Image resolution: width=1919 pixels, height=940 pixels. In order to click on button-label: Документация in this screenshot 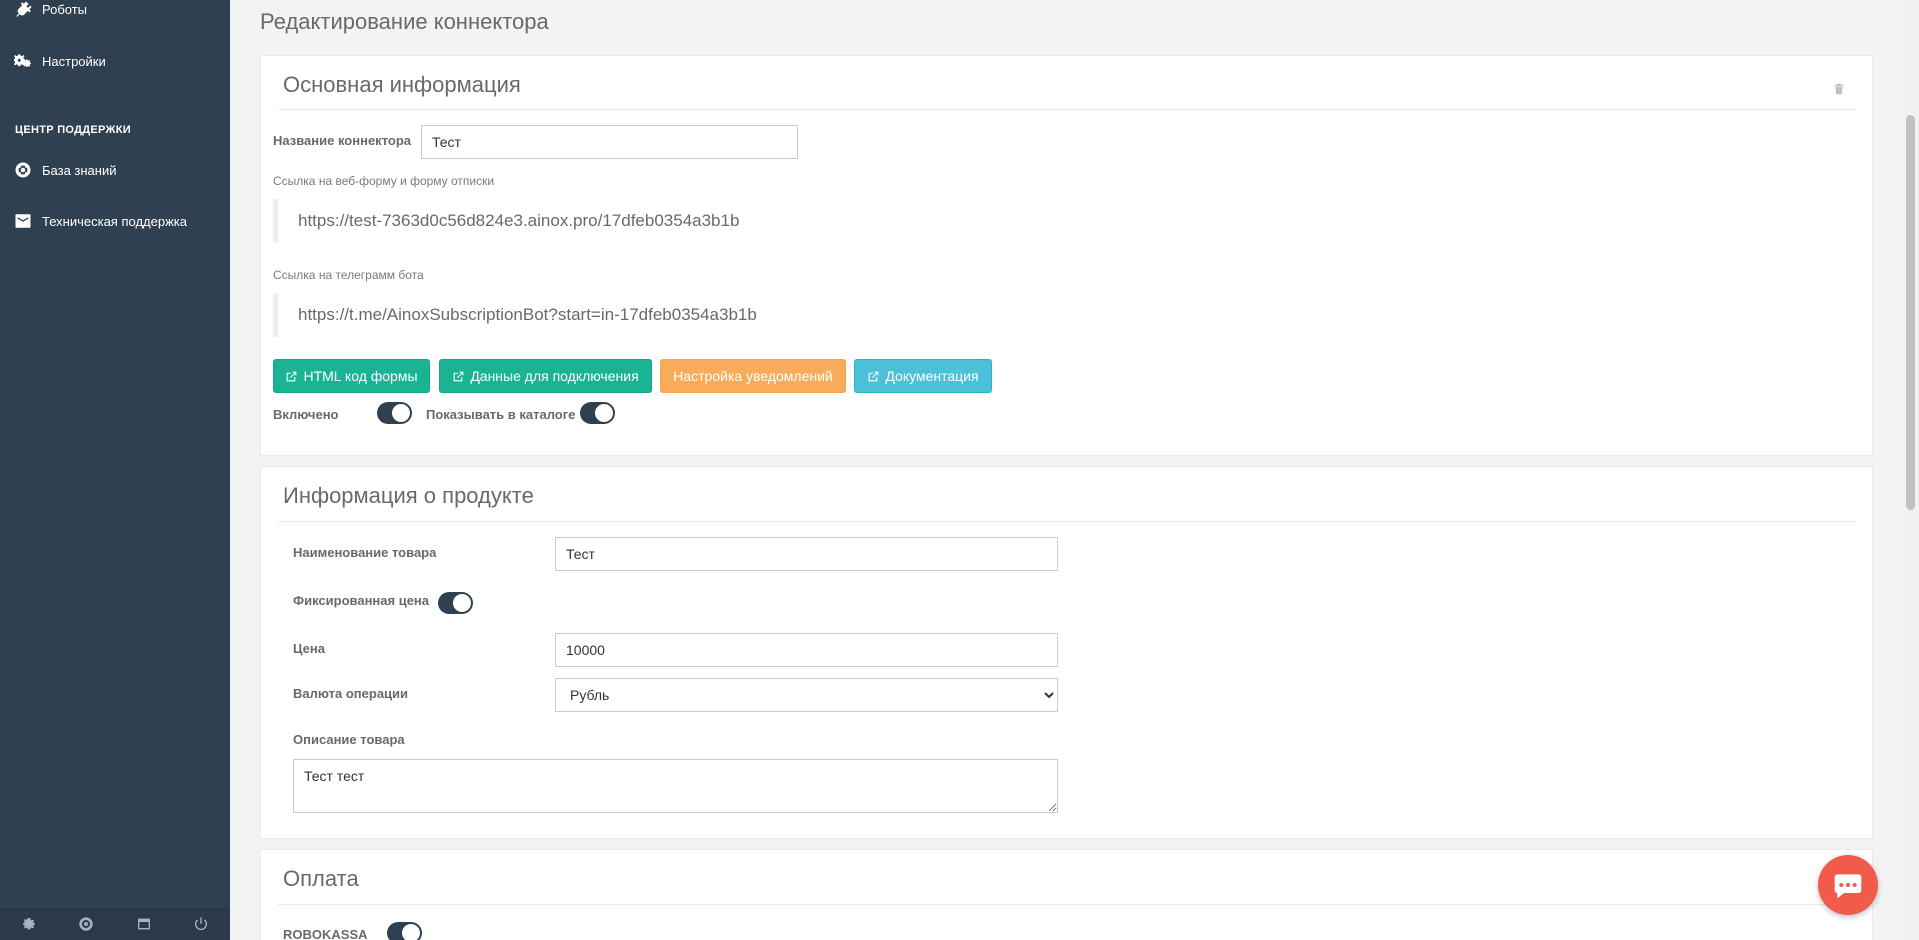, I will do `click(932, 376)`.